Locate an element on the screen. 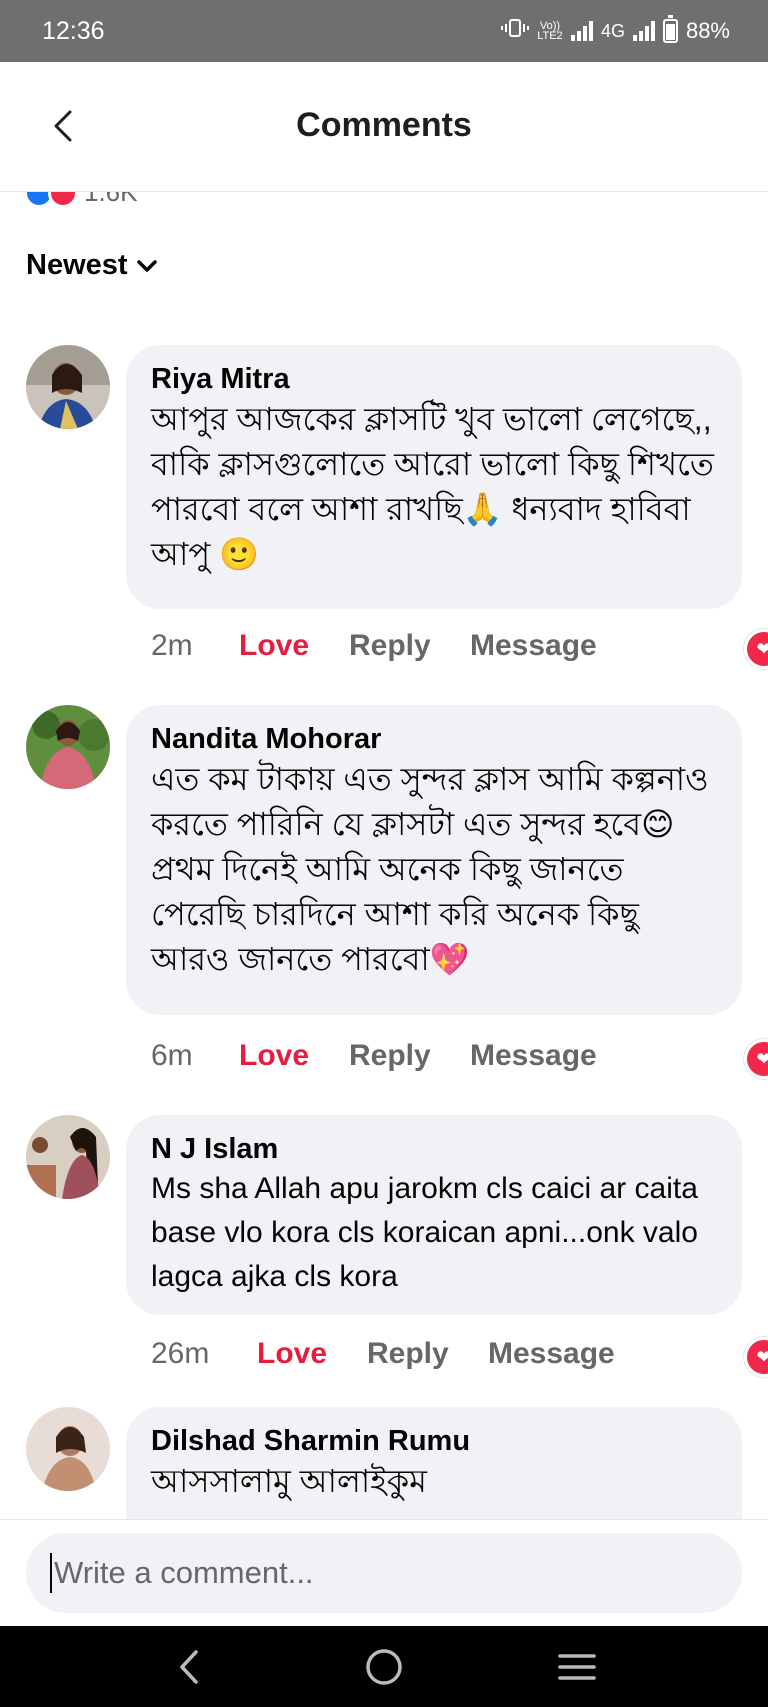 The image size is (768, 1707). comment-author: Nandita Mohorar is located at coordinates (433, 739).